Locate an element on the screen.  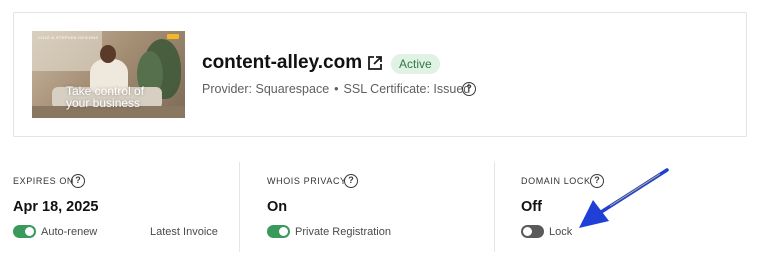
latest-invoice-link: Latest Invoice is located at coordinates (184, 232).